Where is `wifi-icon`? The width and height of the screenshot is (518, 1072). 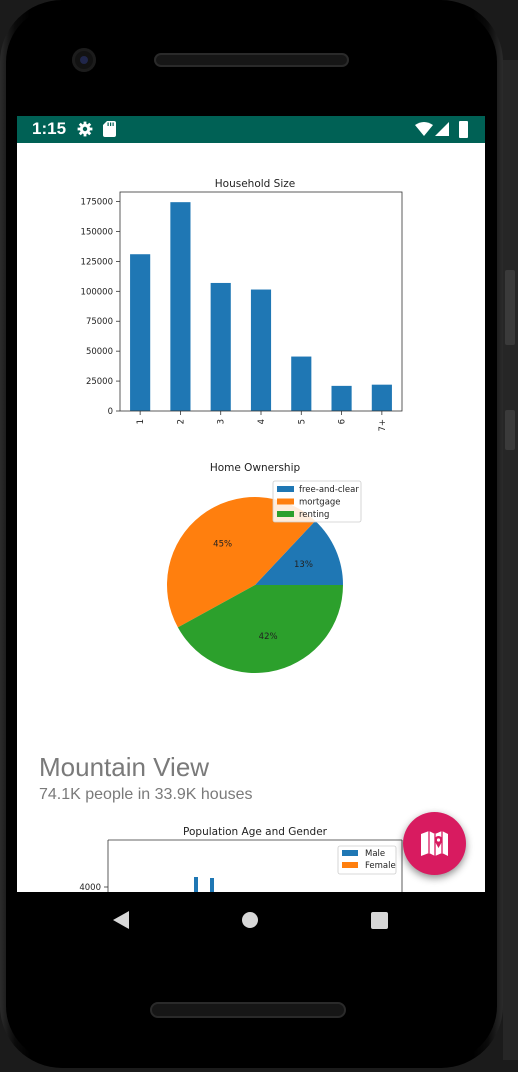 wifi-icon is located at coordinates (424, 129).